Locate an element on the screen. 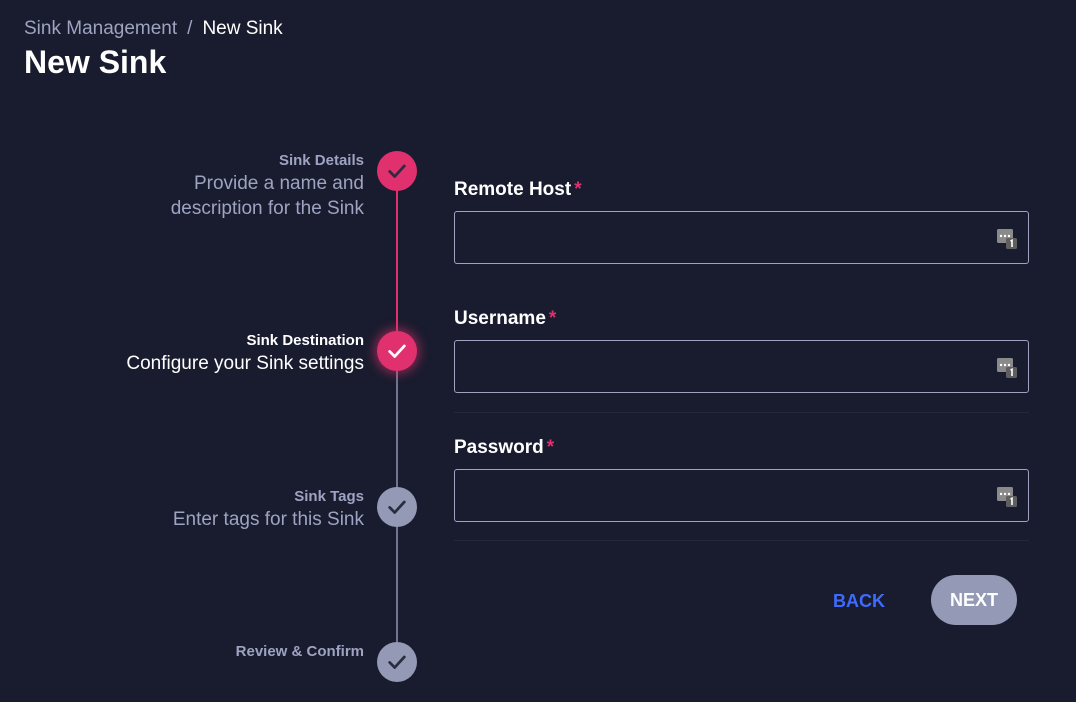 The image size is (1076, 702). step-sink-tags: Sink Tags Enter tags for this Sink is located at coordinates (204, 509).